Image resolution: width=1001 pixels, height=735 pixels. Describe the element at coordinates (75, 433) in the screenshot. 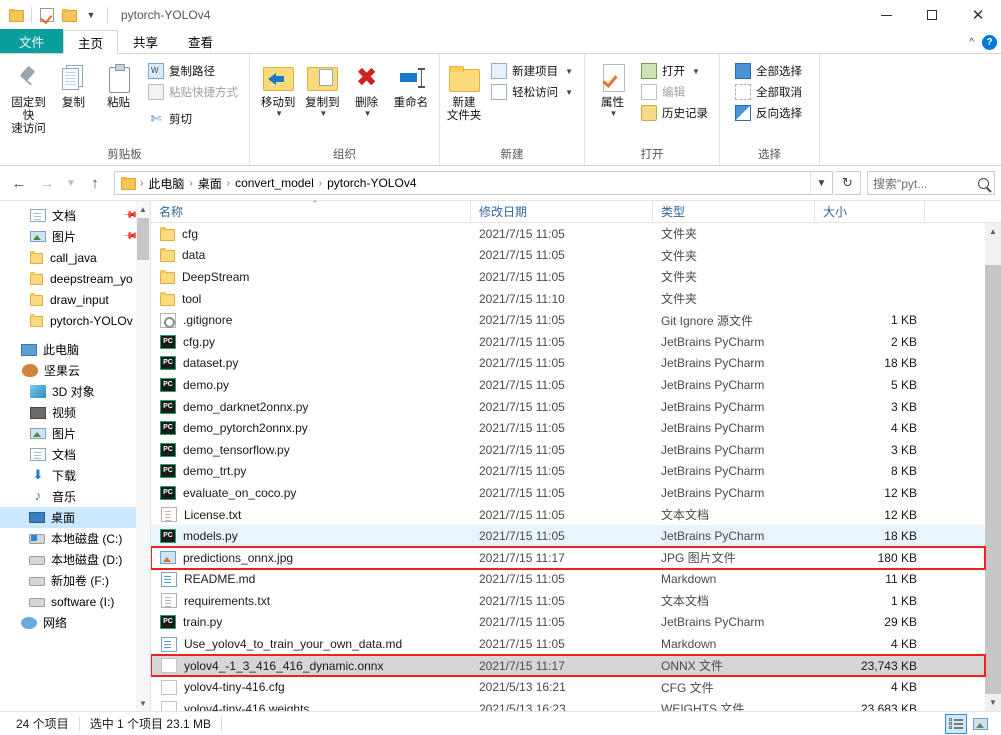

I see `nav-item-pictures-2: 图片` at that location.